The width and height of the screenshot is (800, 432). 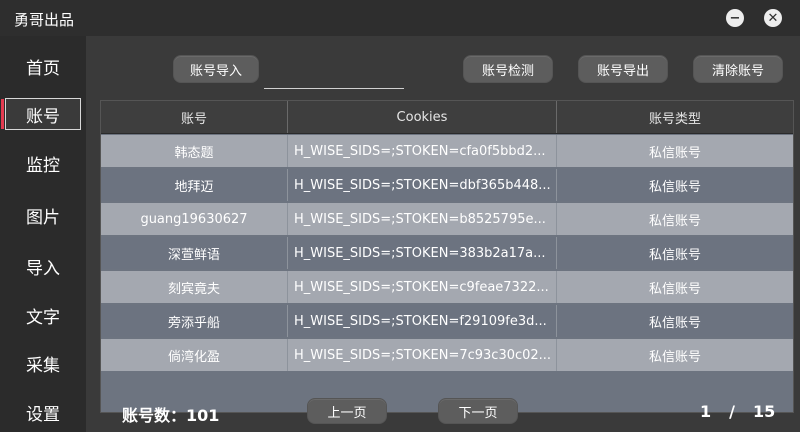 What do you see at coordinates (43, 165) in the screenshot?
I see `sidebar-item-label: 监控` at bounding box center [43, 165].